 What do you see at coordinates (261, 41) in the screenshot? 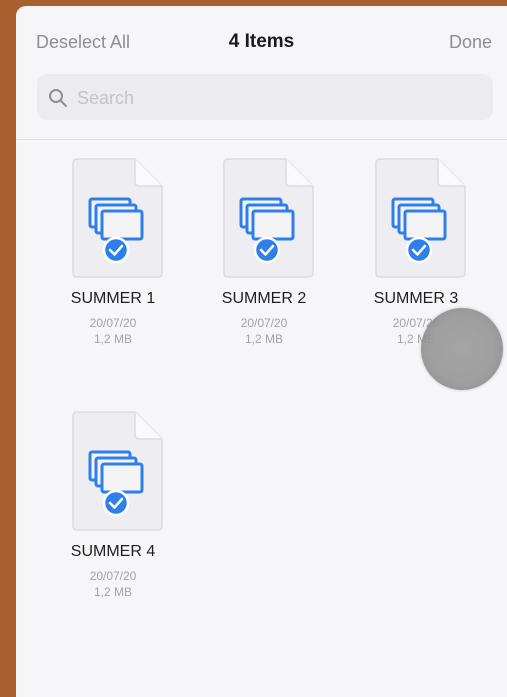
I see `page-title: 4 Items` at bounding box center [261, 41].